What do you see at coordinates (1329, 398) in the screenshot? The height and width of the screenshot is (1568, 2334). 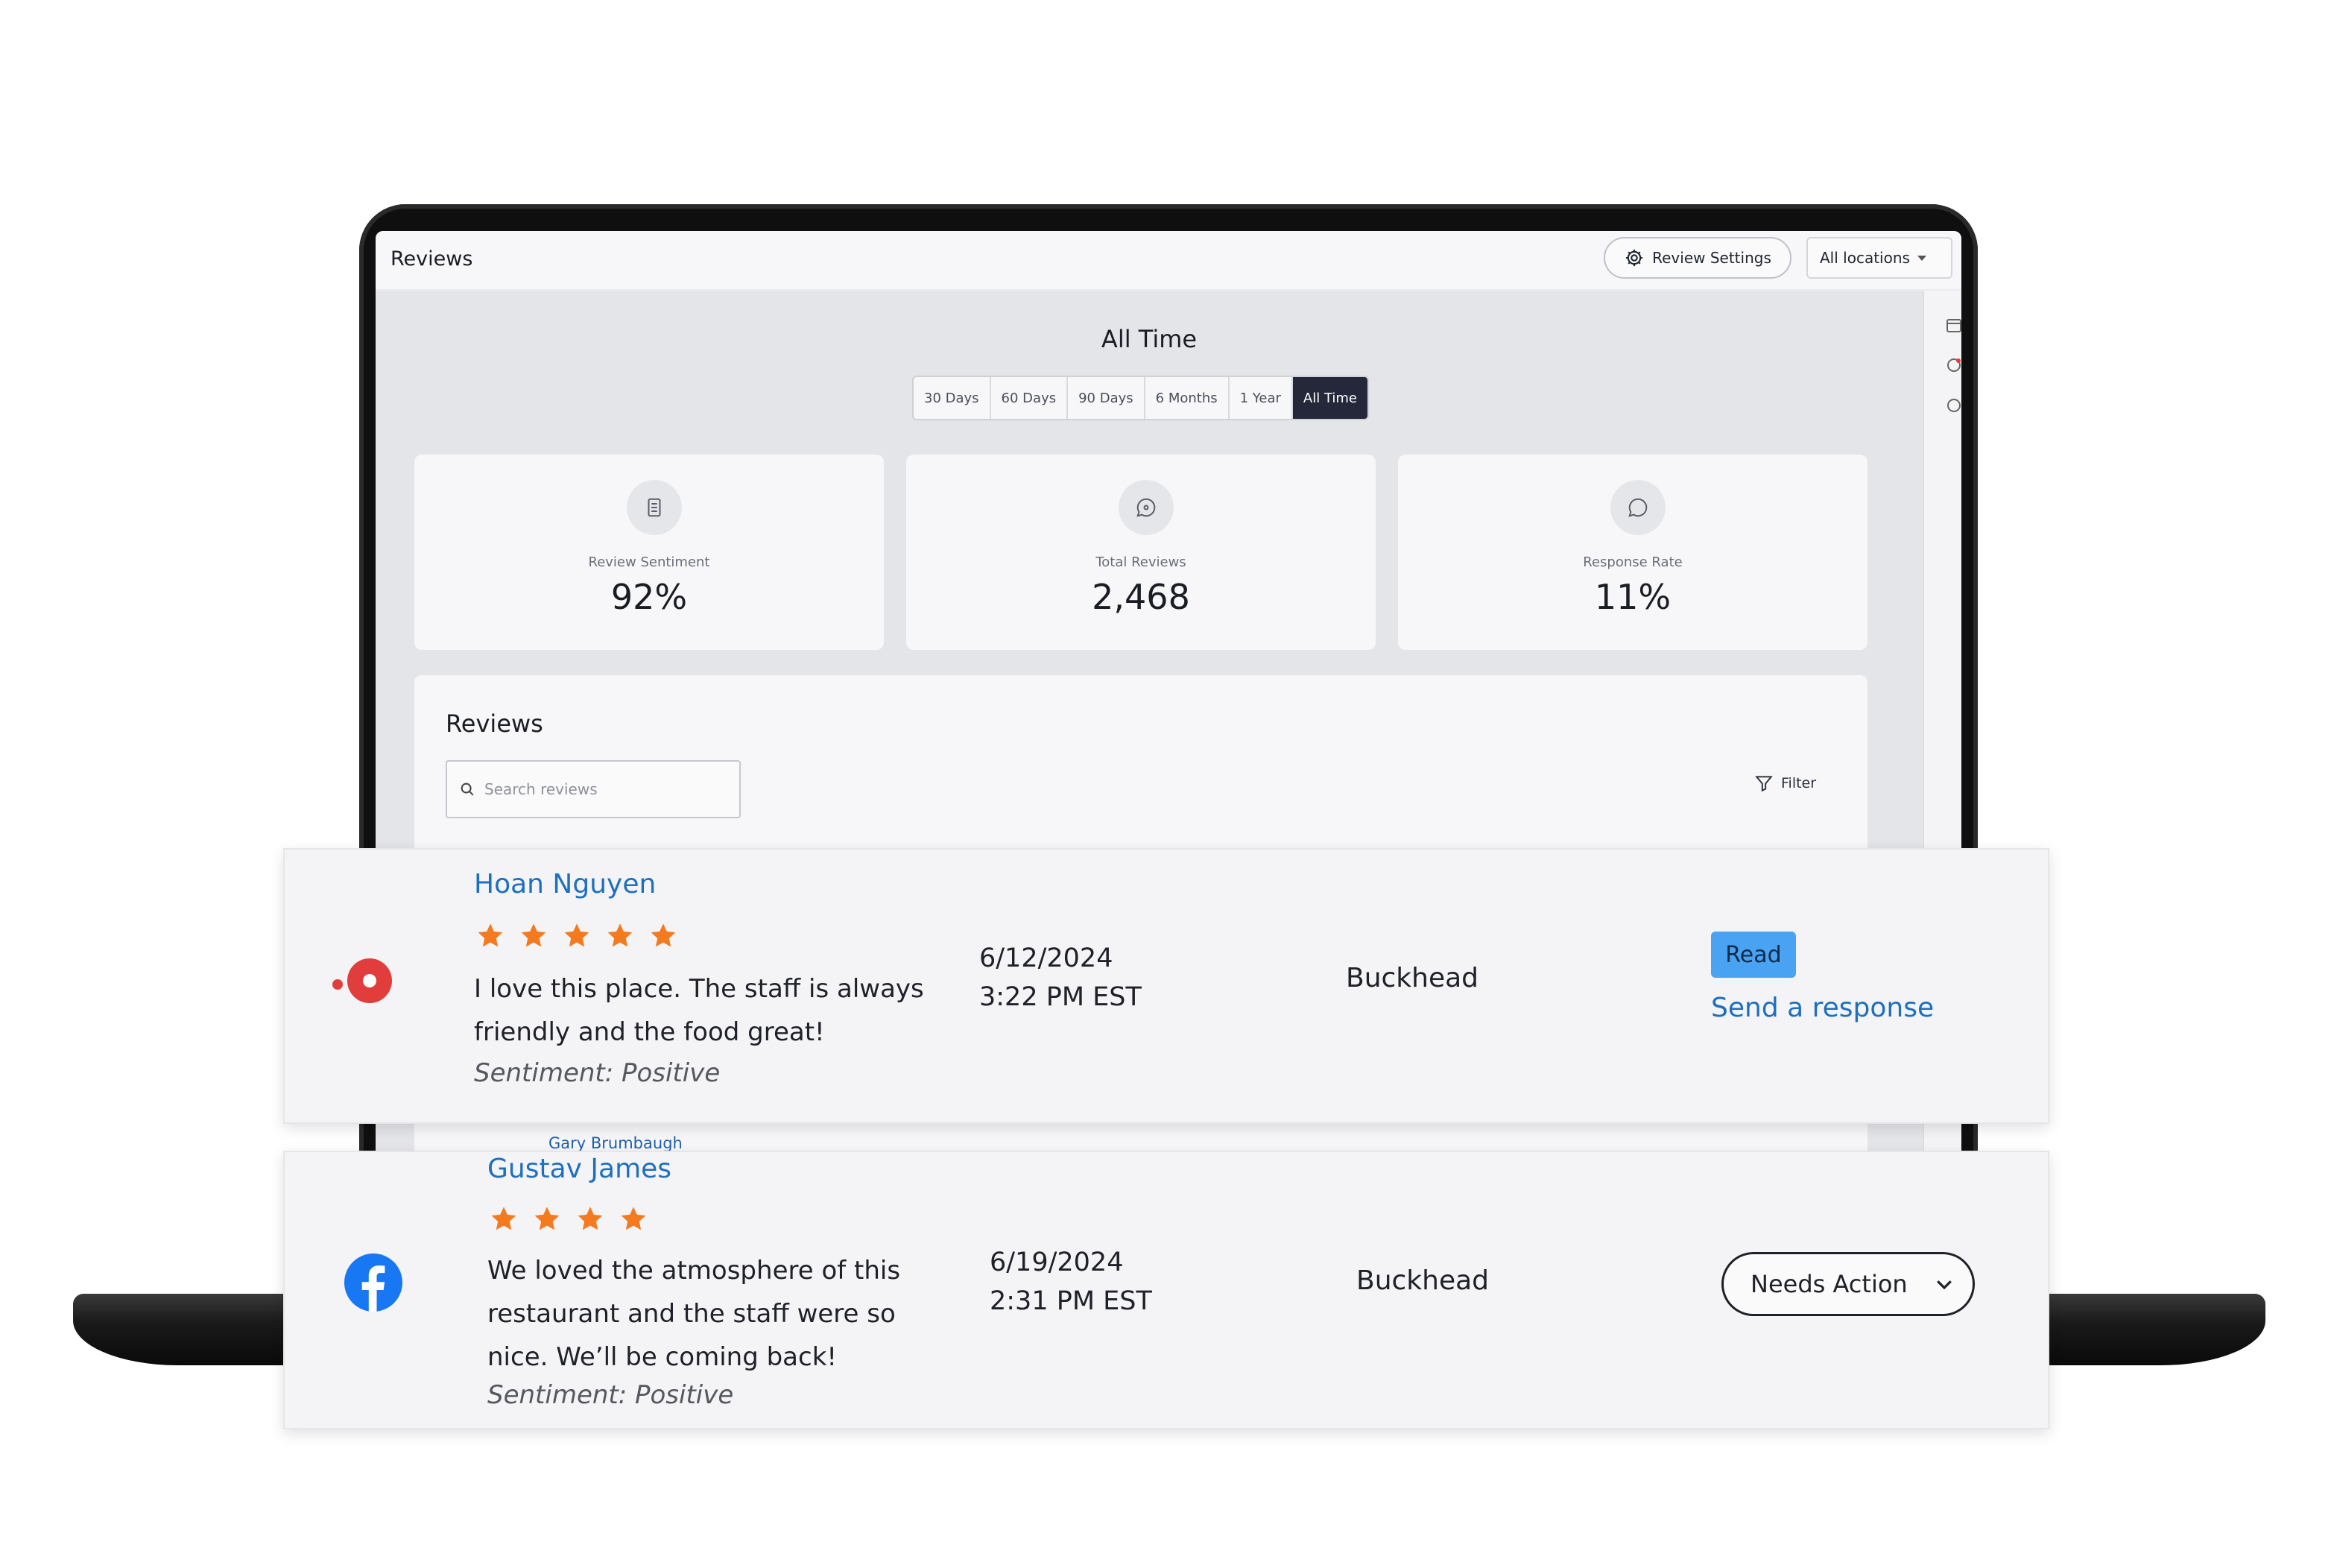 I see `period-option-all-time: All Time` at bounding box center [1329, 398].